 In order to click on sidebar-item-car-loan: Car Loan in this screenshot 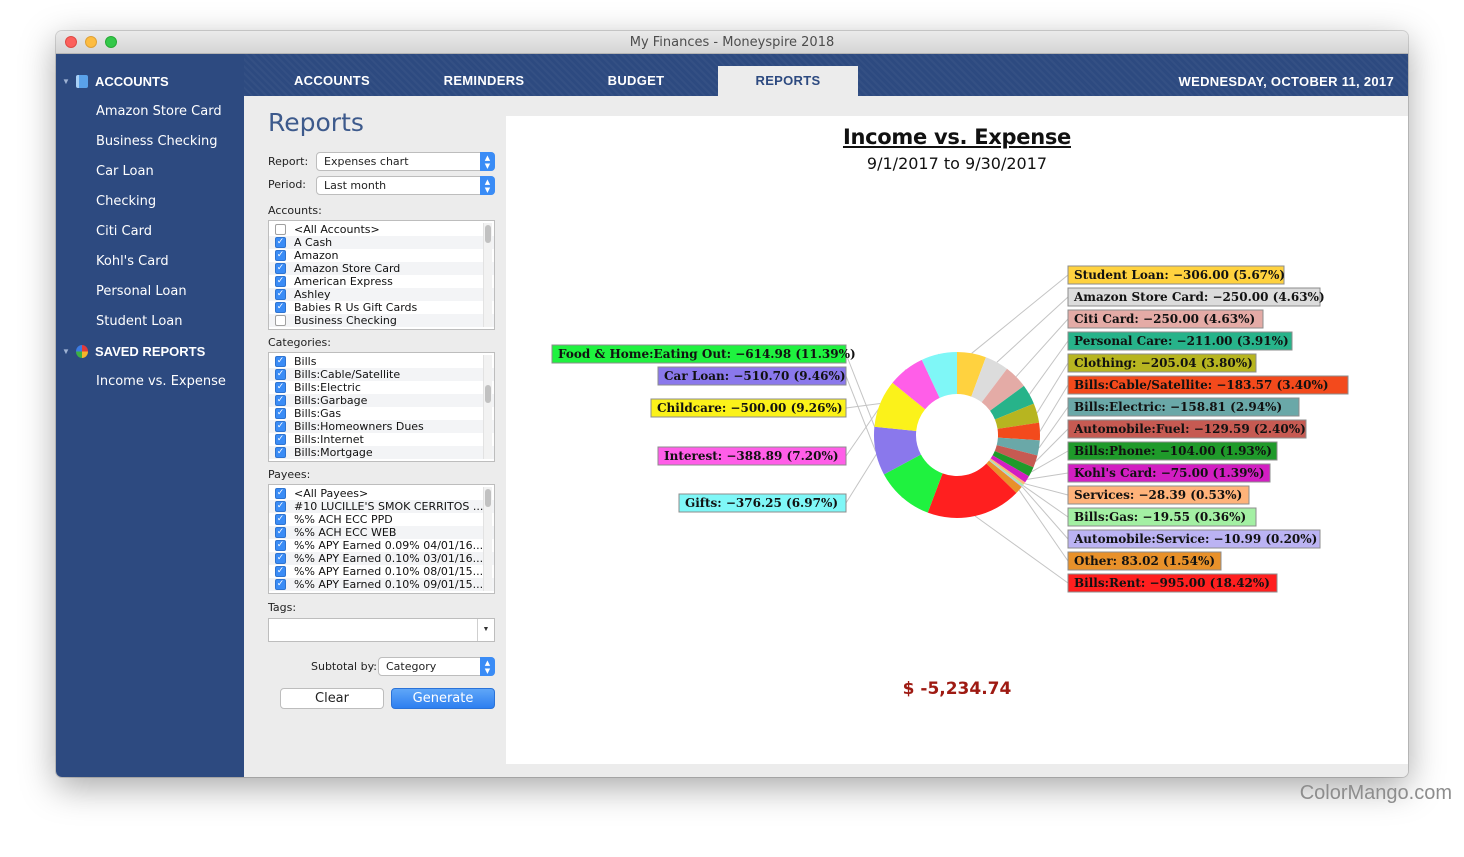, I will do `click(125, 171)`.